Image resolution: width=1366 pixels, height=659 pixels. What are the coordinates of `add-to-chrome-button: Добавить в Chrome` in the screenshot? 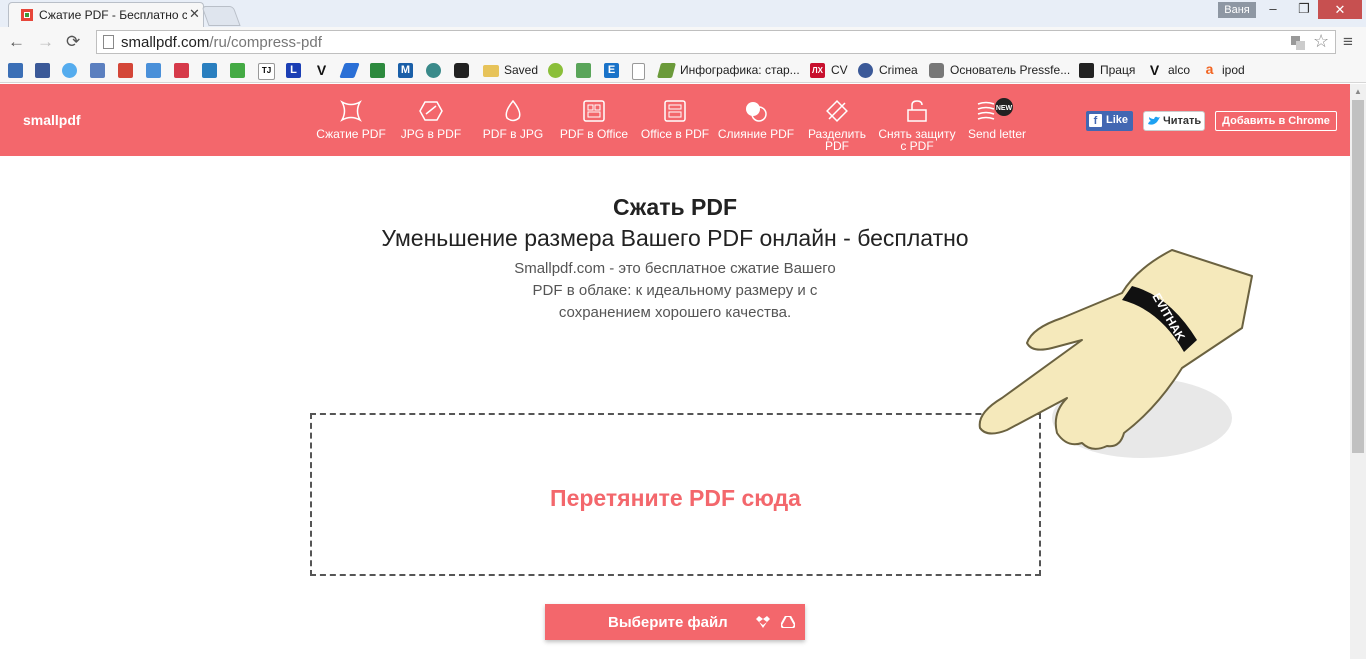 It's located at (1276, 121).